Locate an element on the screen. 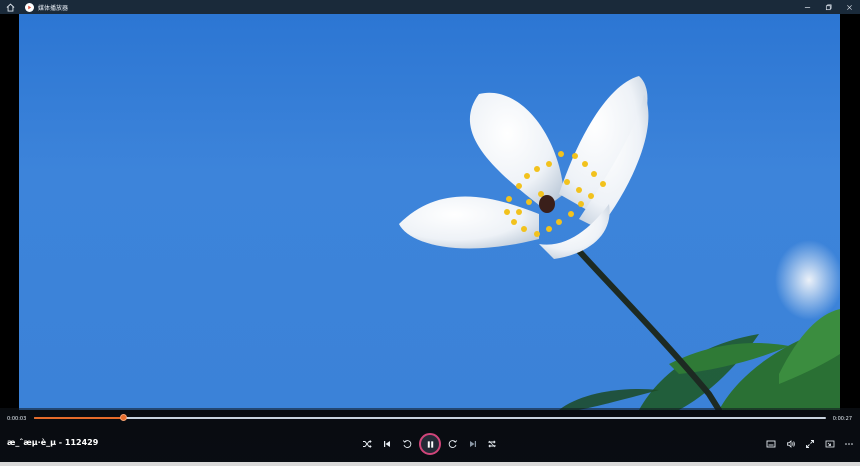 The height and width of the screenshot is (466, 860). shuffle-button is located at coordinates (367, 444).